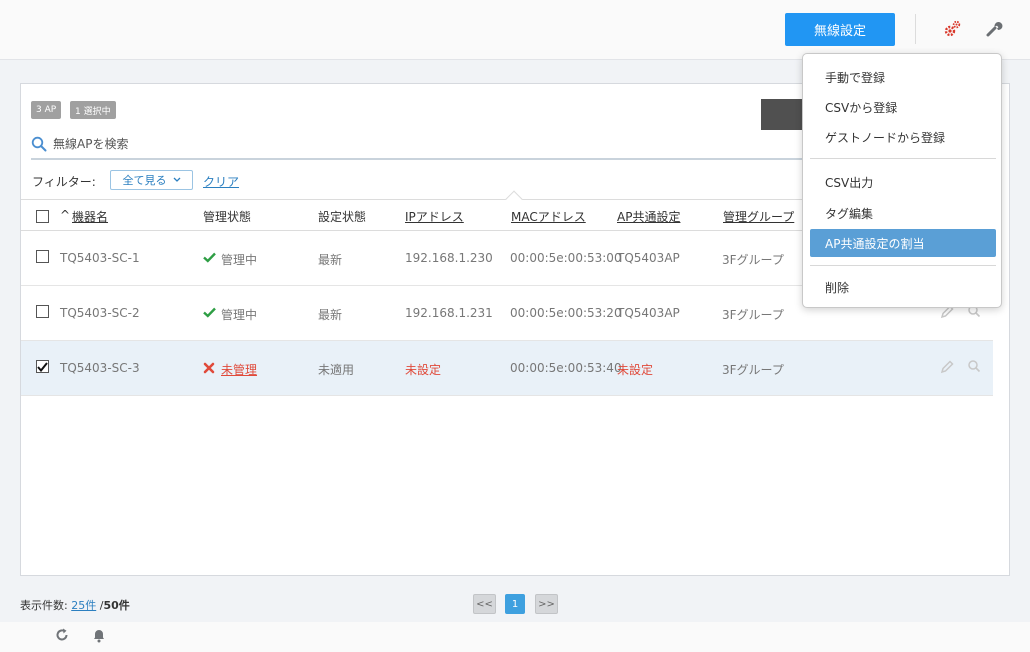 Image resolution: width=1030 pixels, height=652 pixels. Describe the element at coordinates (253, 144) in the screenshot. I see `search-input` at that location.